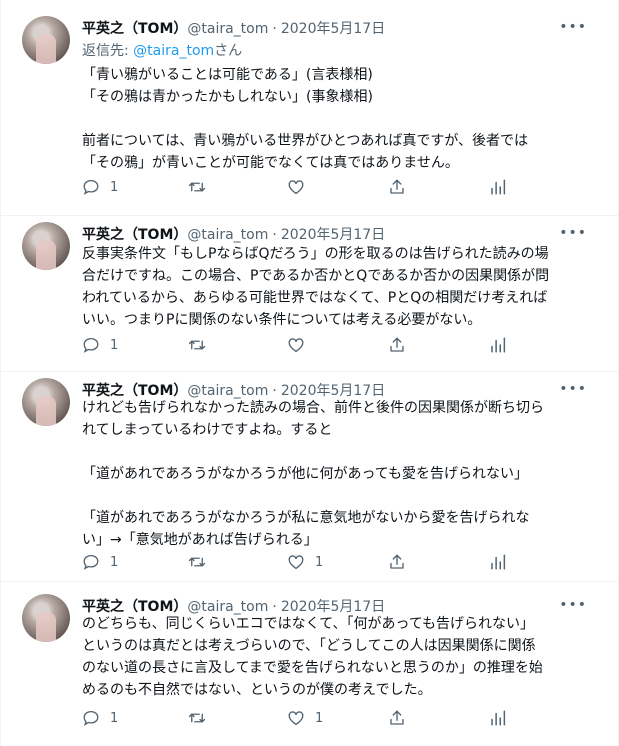 Image resolution: width=619 pixels, height=746 pixels. Describe the element at coordinates (257, 690) in the screenshot. I see `tweet-line: めるのも不自然ではない、というのが僕の考えでした。` at that location.